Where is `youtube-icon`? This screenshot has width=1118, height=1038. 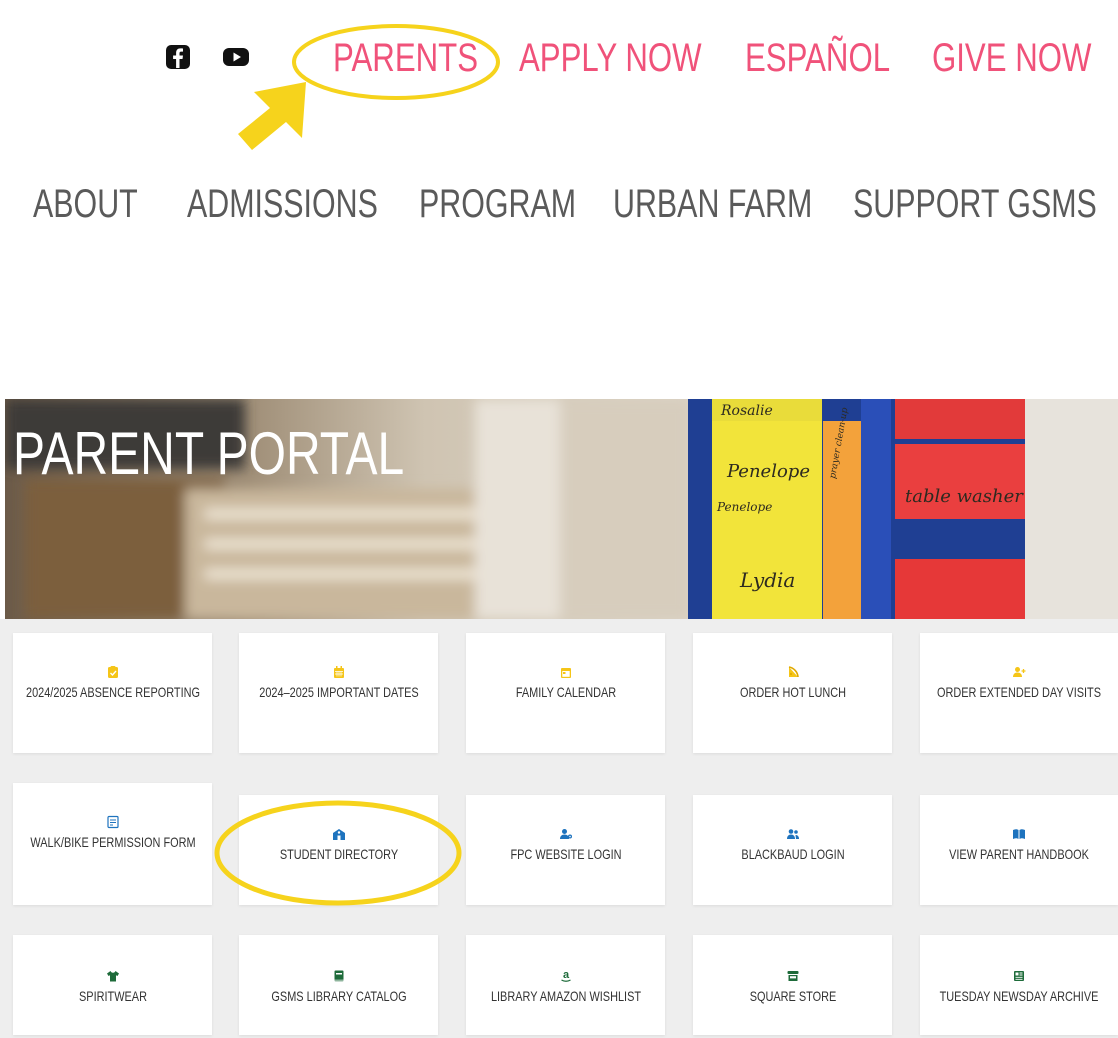
youtube-icon is located at coordinates (236, 57).